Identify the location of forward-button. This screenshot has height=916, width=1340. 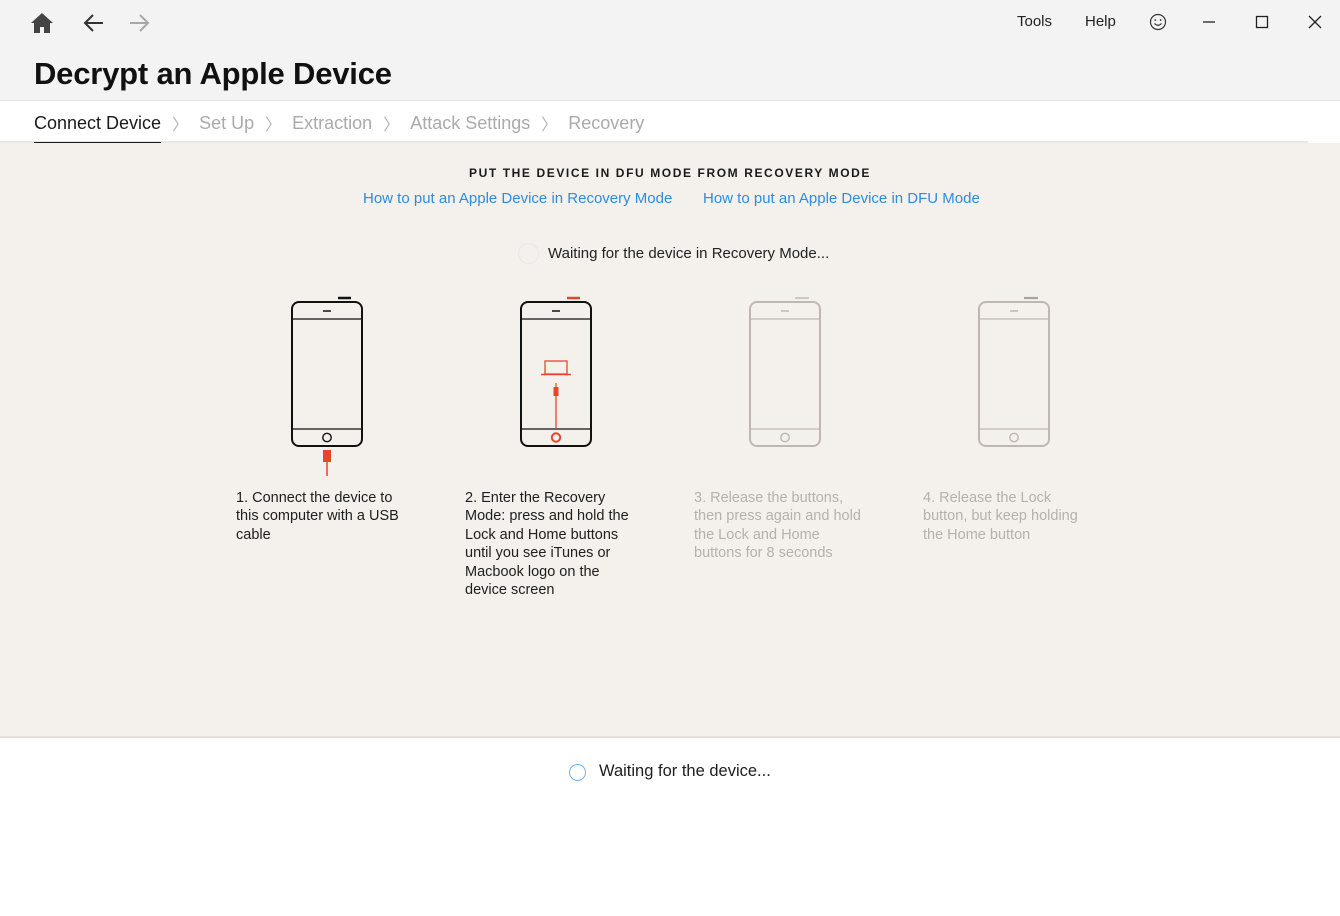
(139, 23).